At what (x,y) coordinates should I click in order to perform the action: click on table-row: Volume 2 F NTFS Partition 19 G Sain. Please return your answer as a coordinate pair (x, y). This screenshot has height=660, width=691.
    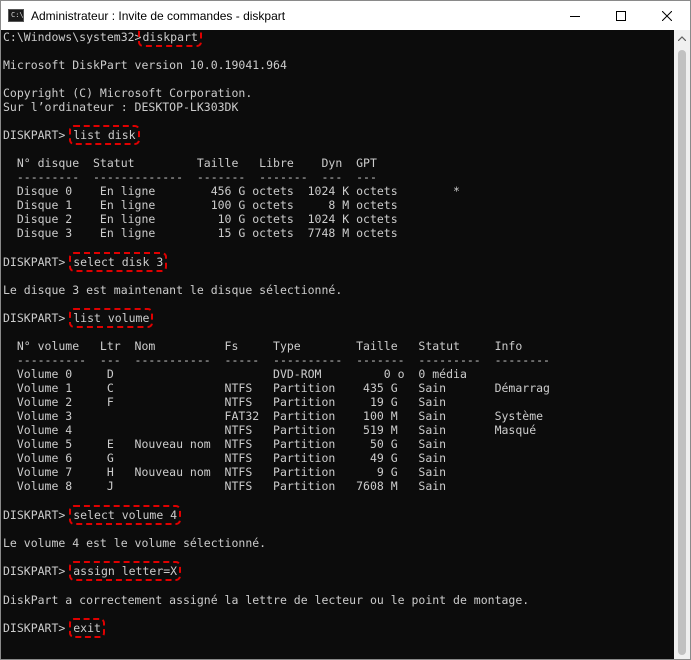
    Looking at the image, I should click on (225, 402).